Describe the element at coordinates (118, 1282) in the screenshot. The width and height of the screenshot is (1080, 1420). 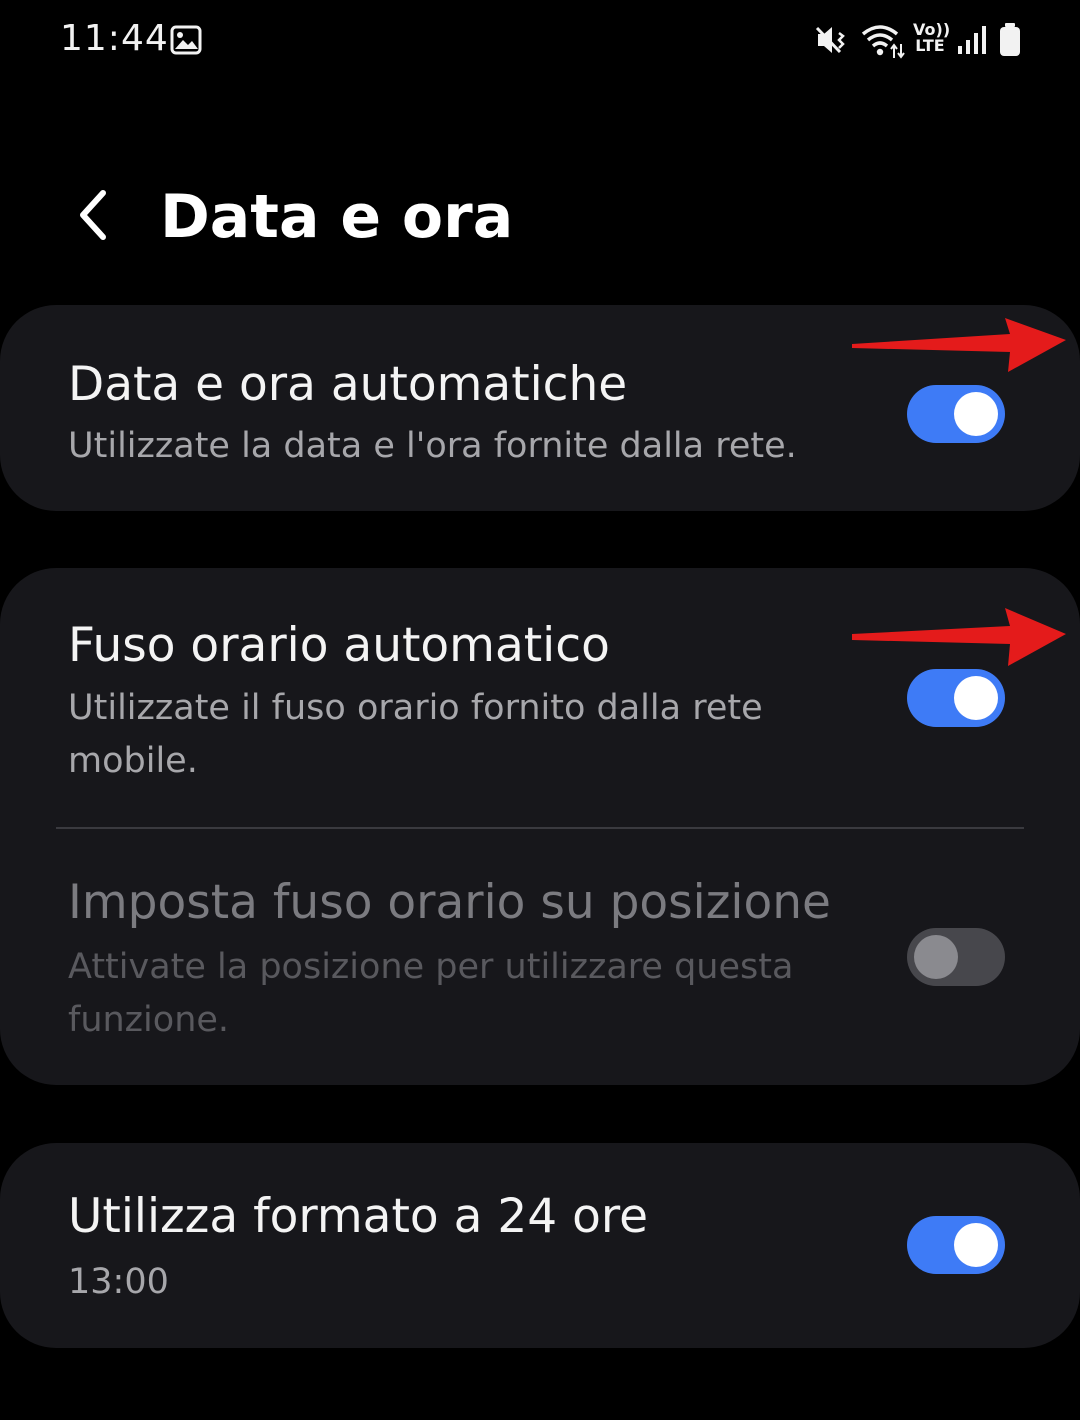
I see `setting-subtitle: 13:00` at that location.